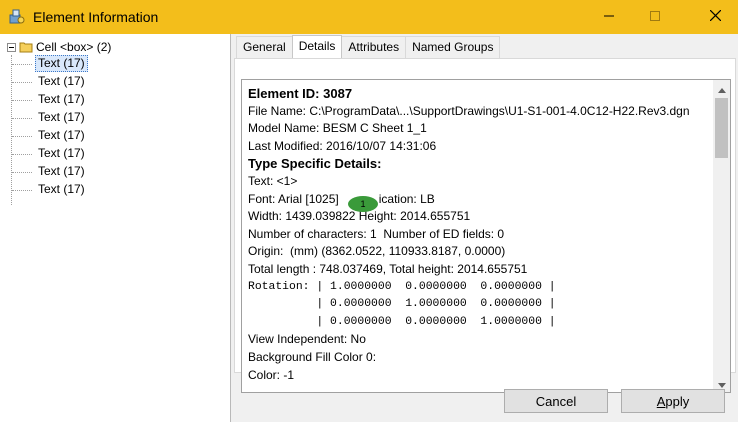  I want to click on details-line: Last Modified: 2016/10/07 14:31:06, so click(342, 145).